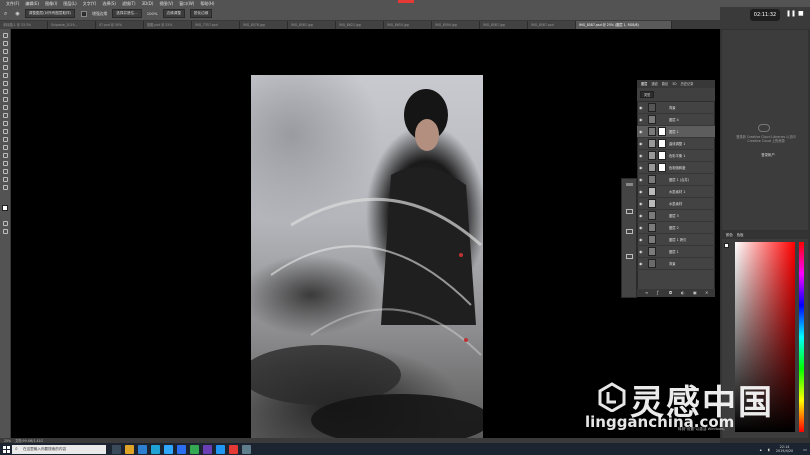  I want to click on screen-mode-icon, so click(5, 231).